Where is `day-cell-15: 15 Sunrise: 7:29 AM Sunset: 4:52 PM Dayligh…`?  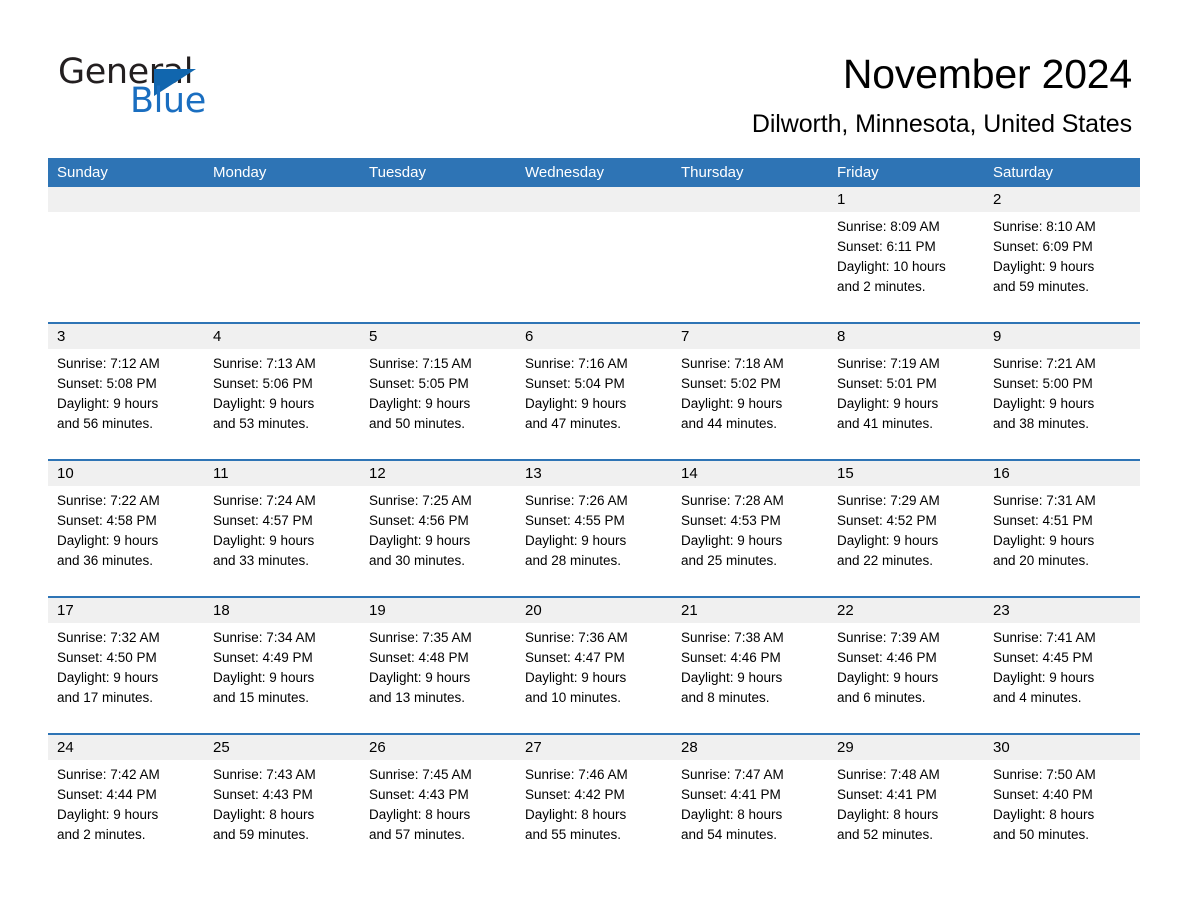
day-cell-15: 15 Sunrise: 7:29 AM Sunset: 4:52 PM Dayligh… is located at coordinates (906, 528).